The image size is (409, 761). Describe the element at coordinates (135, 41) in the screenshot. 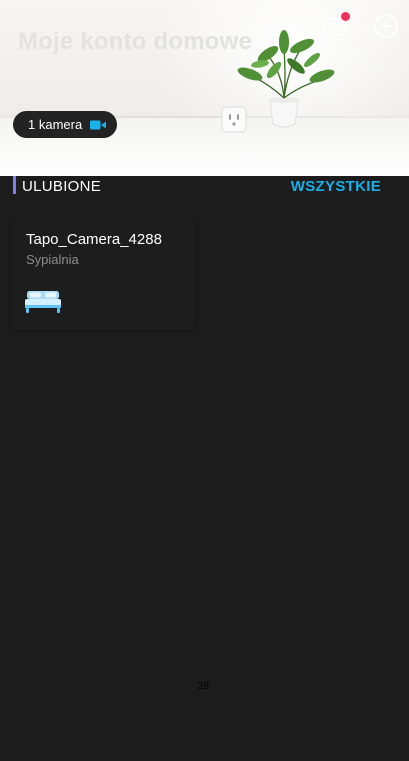

I see `page-title: Moje konto domowe` at that location.